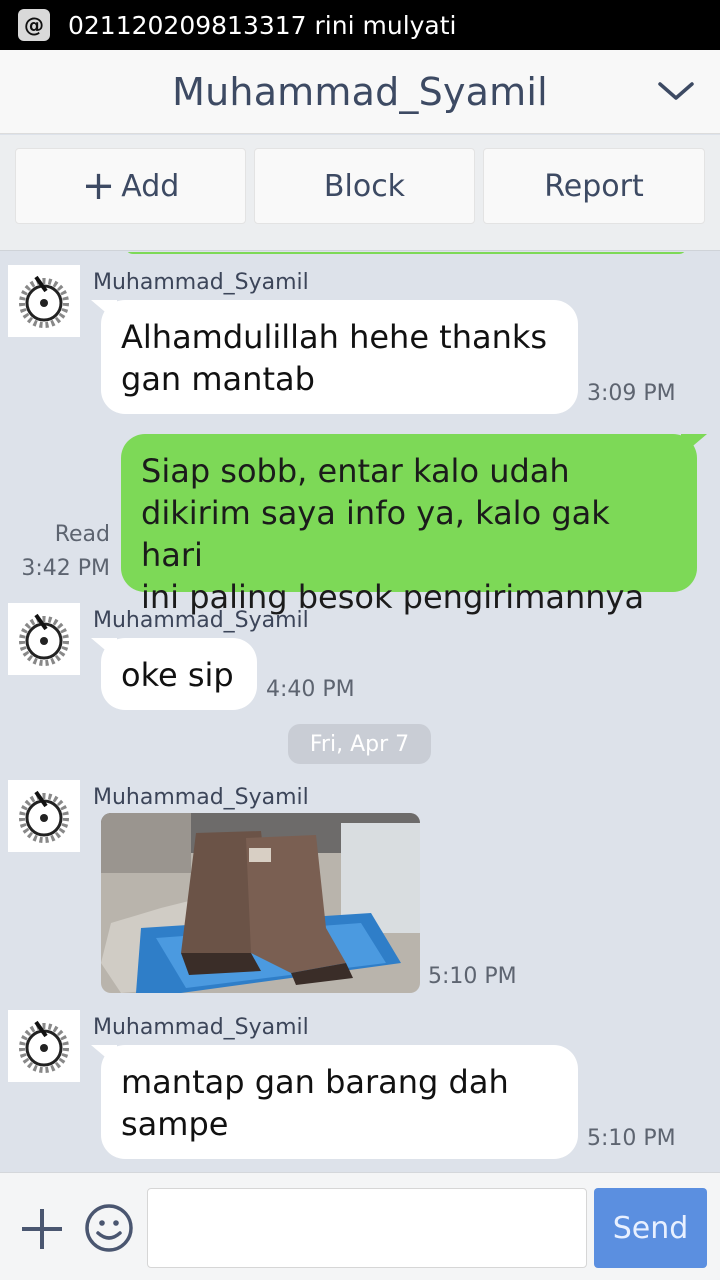  I want to click on message-text: Siap sobb, entar kalo udah, so click(355, 471).